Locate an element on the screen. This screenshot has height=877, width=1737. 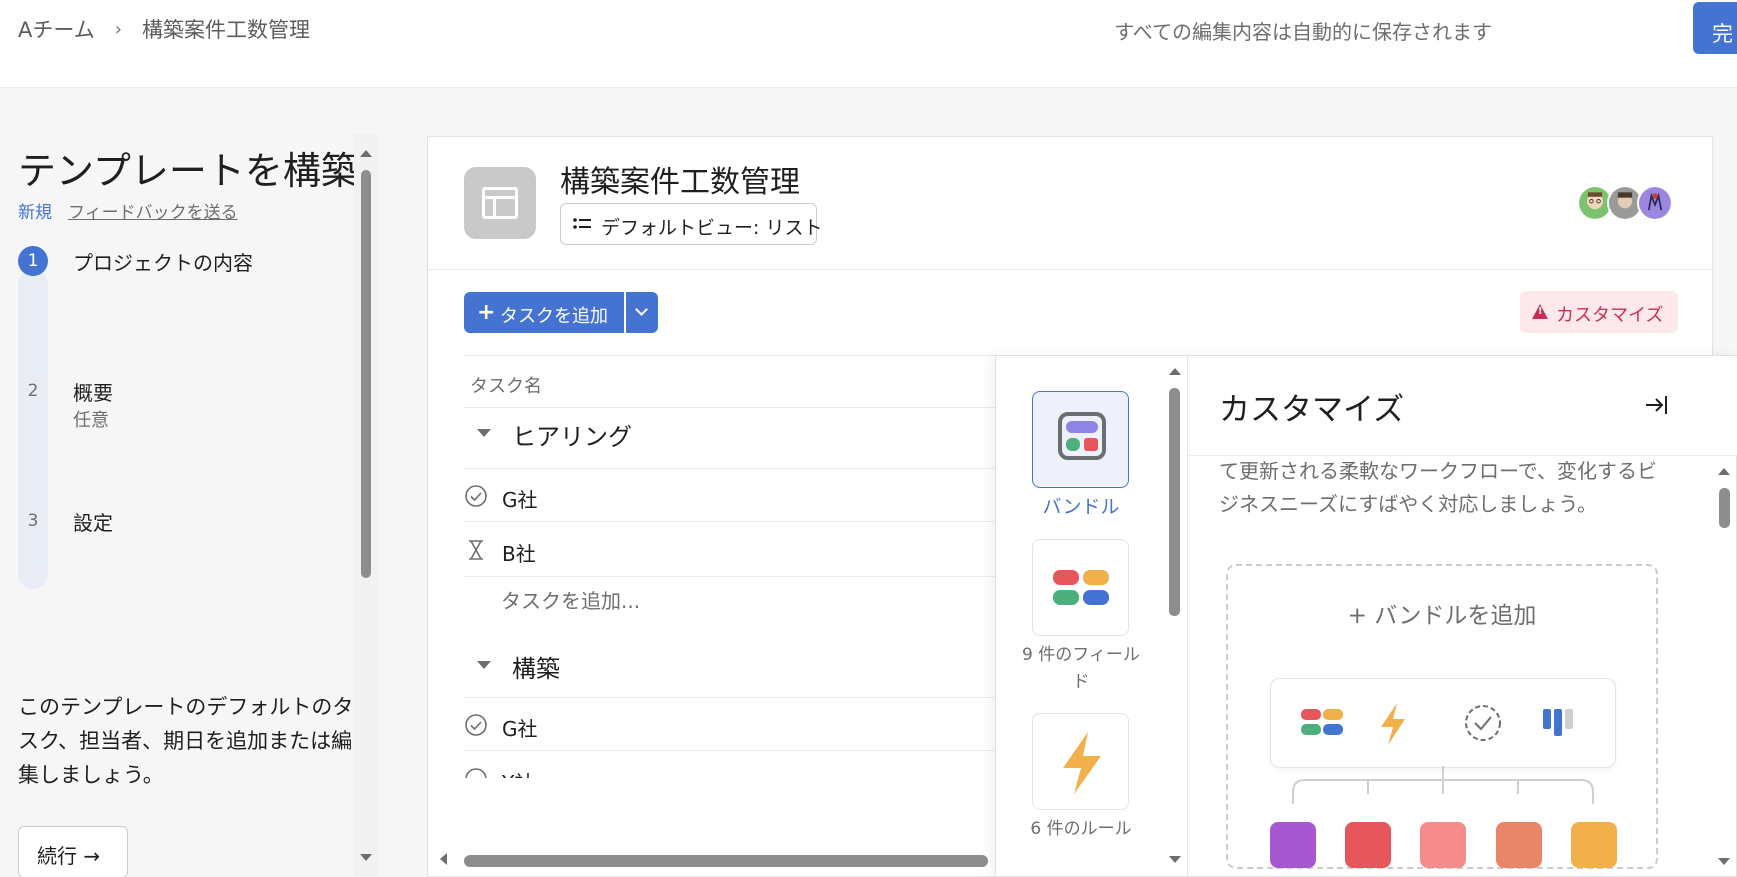
breadcrumb: Aチーム › 構築案件工数管理 is located at coordinates (164, 29).